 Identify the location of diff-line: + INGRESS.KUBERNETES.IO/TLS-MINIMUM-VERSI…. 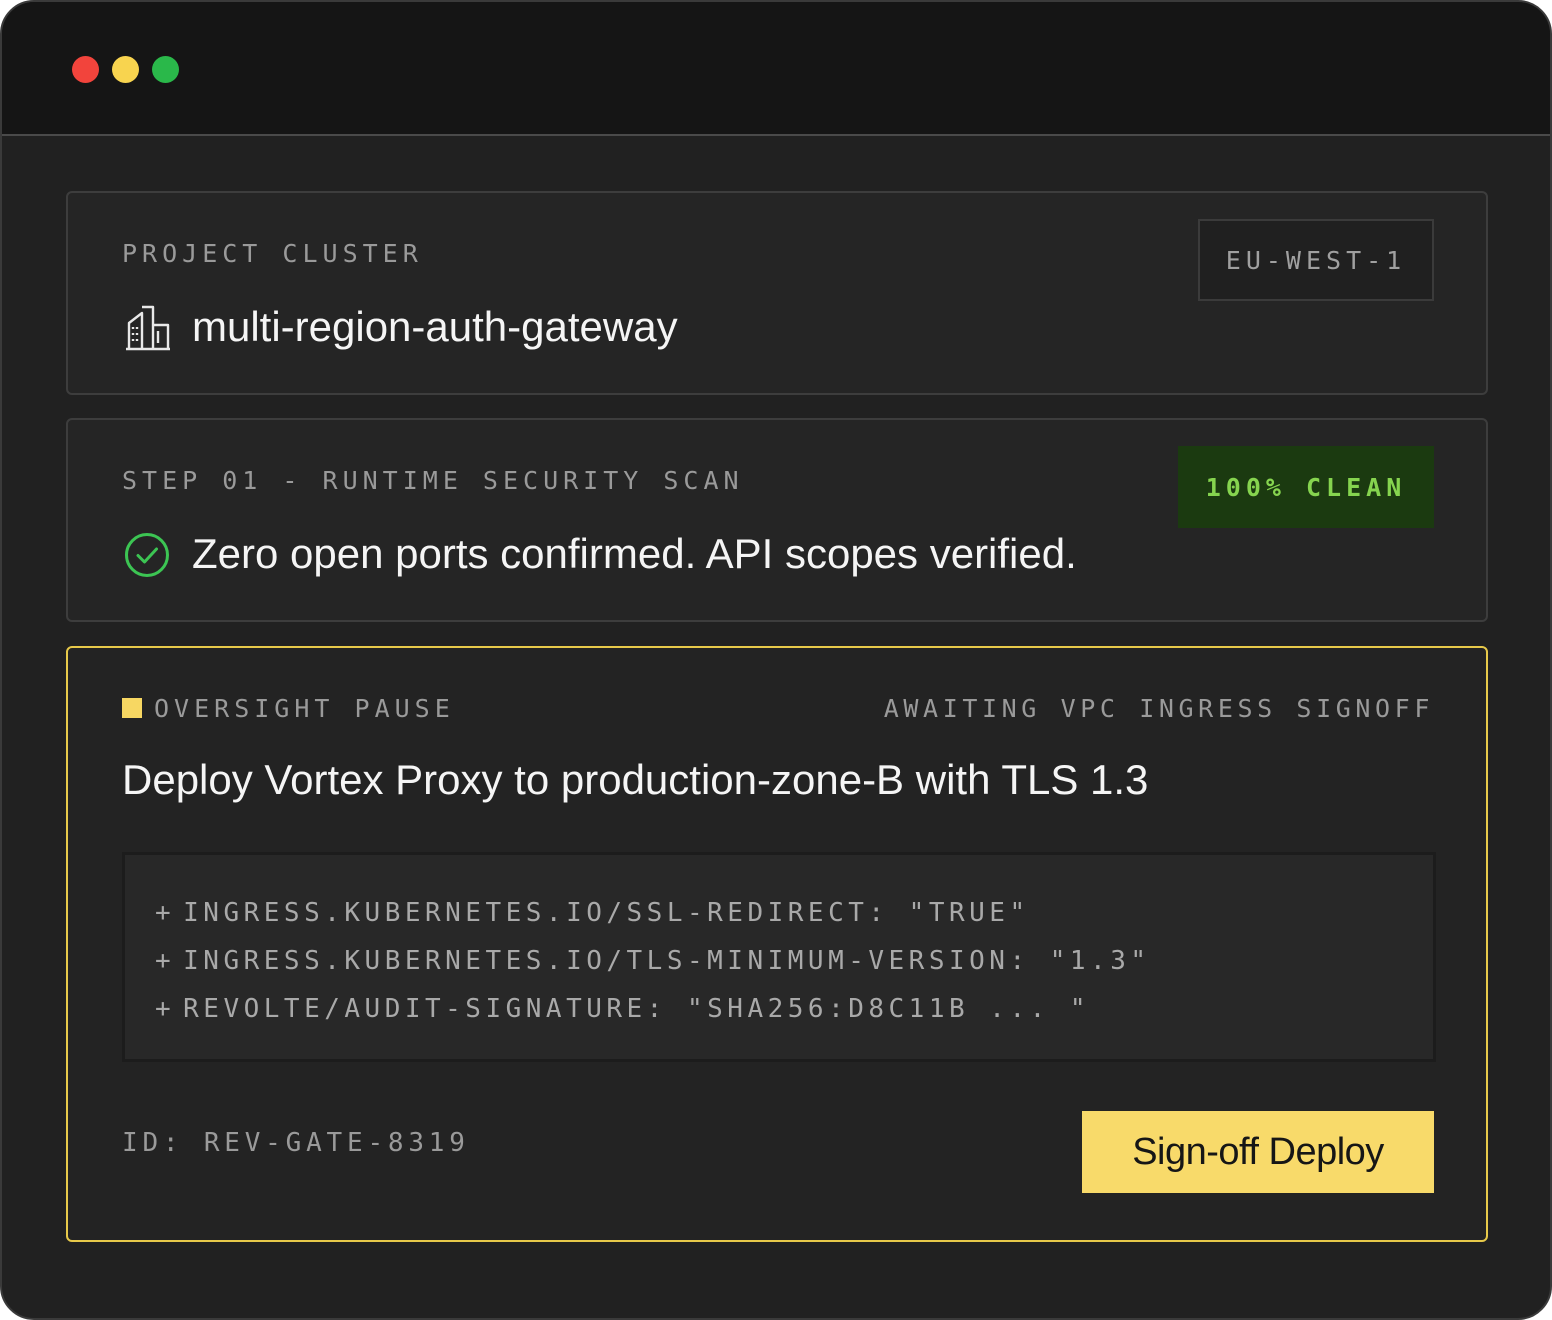
(653, 961).